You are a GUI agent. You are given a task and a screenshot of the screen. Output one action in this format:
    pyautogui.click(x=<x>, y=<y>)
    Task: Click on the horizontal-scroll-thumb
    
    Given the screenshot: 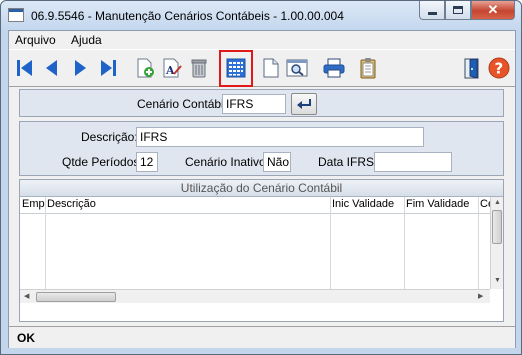 What is the action you would take?
    pyautogui.click(x=76, y=297)
    